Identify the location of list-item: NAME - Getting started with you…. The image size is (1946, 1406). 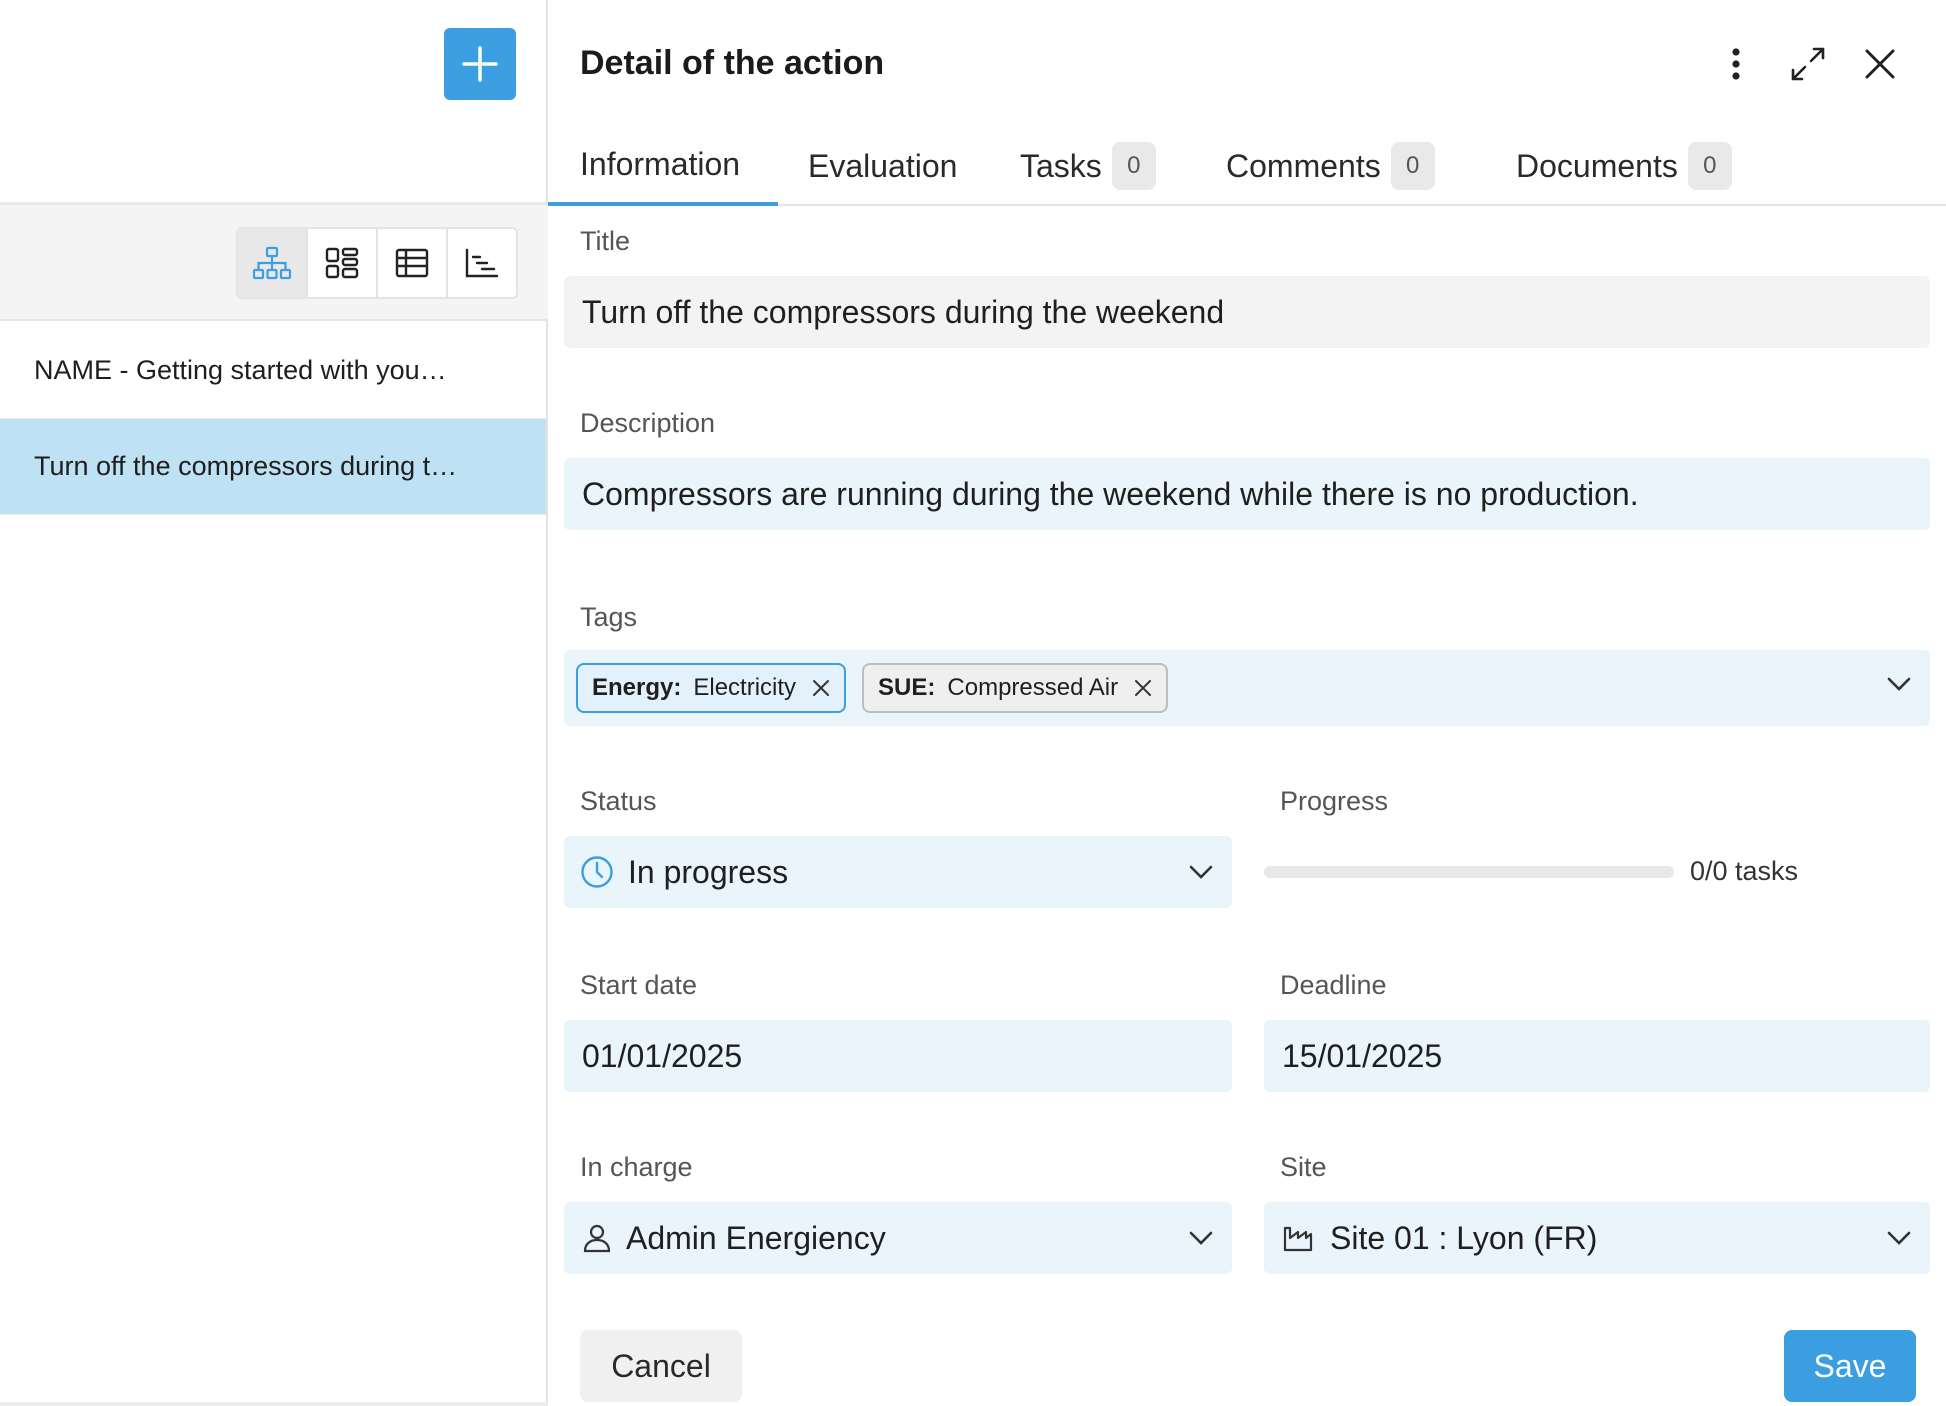
(273, 371).